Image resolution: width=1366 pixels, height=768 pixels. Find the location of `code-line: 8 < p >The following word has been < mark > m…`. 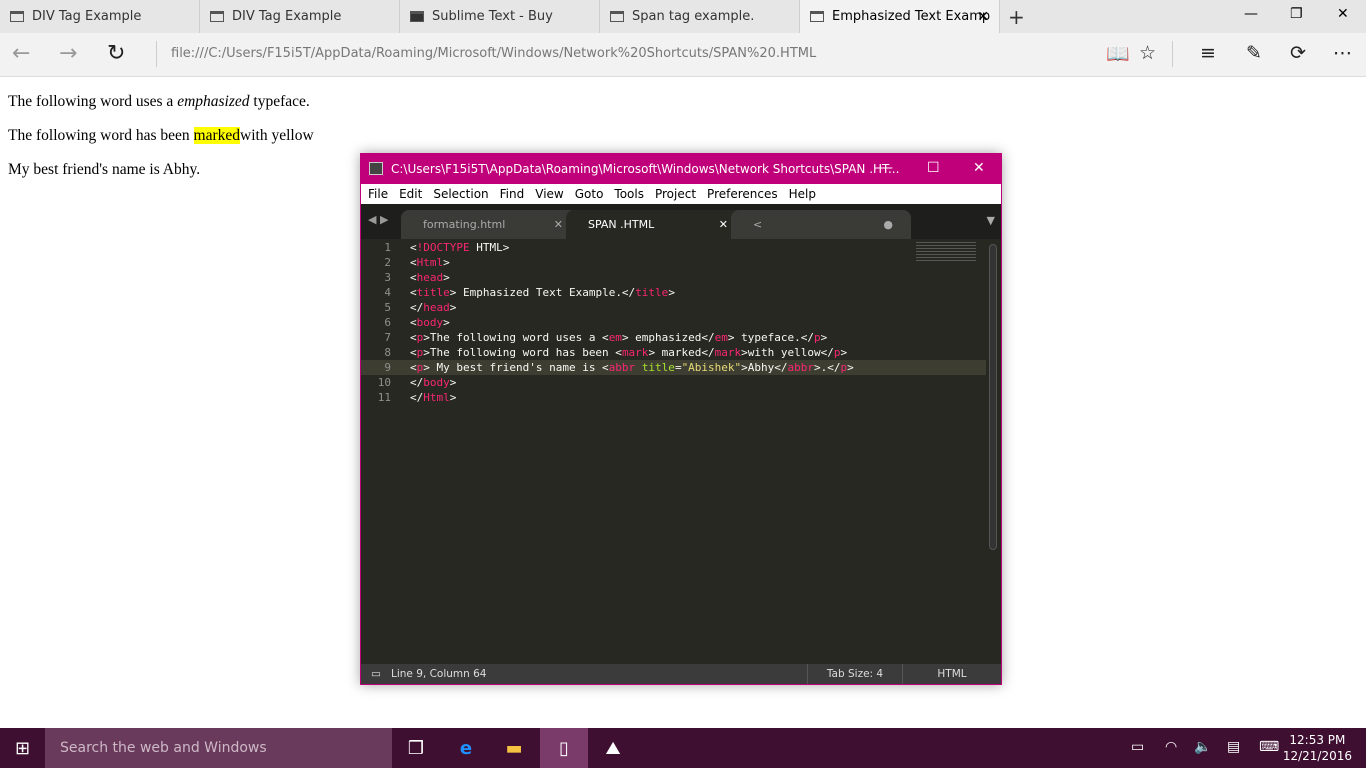

code-line: 8 < p >The following word has been < mark > m… is located at coordinates (673, 352).